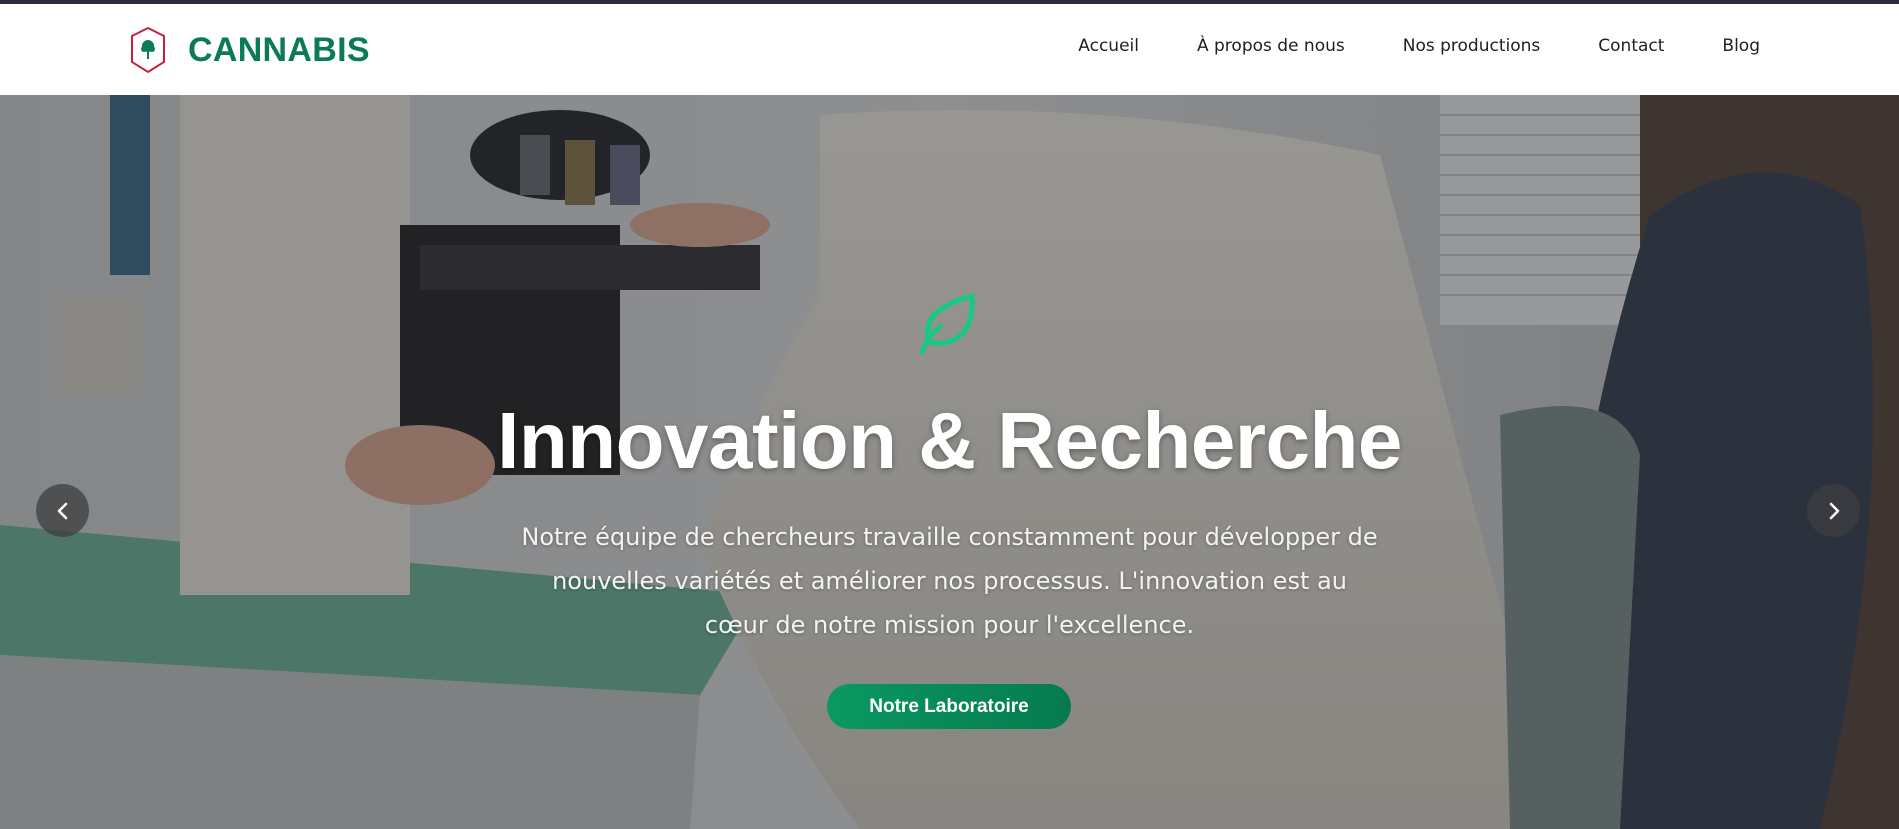 The width and height of the screenshot is (1899, 829). Describe the element at coordinates (148, 50) in the screenshot. I see `shield-leaf-icon` at that location.